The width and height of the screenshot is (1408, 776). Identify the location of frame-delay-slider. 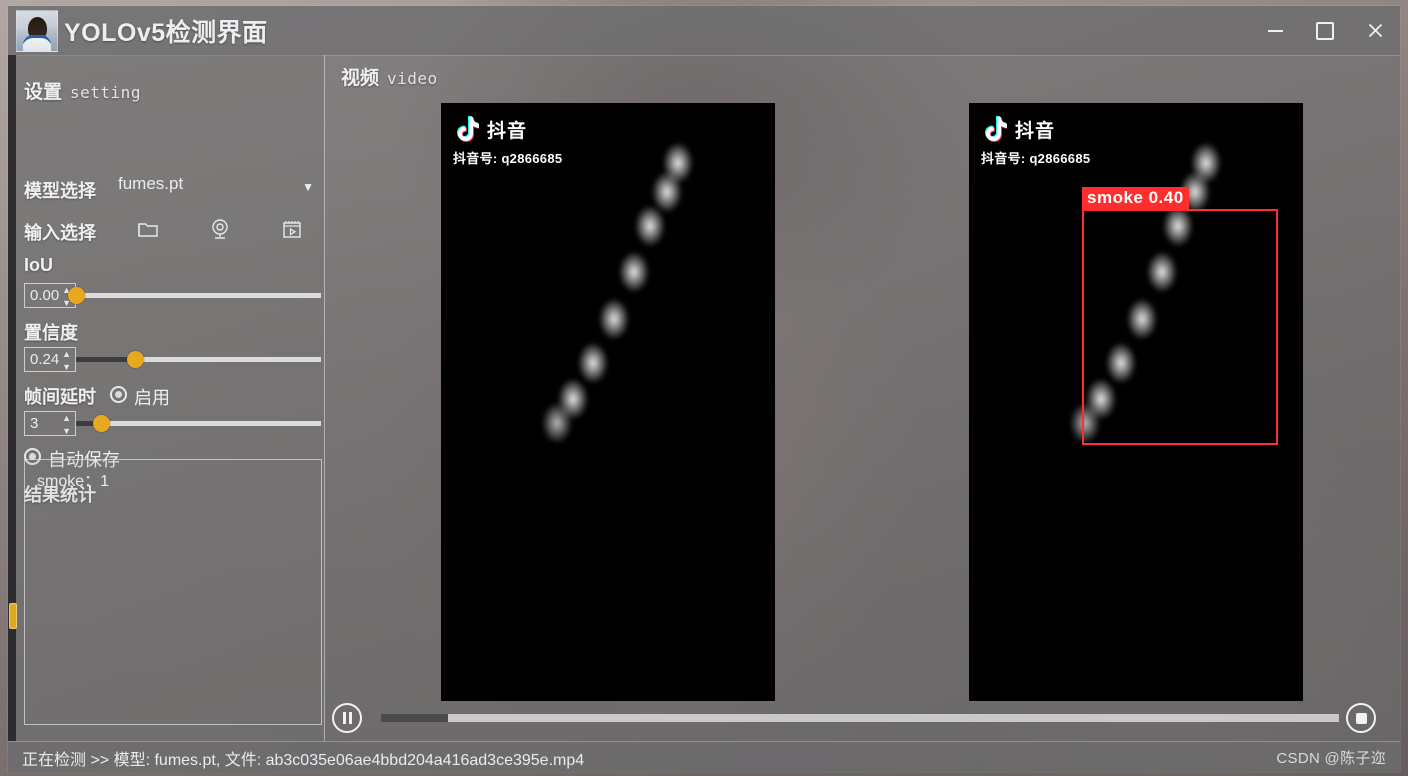
(198, 423).